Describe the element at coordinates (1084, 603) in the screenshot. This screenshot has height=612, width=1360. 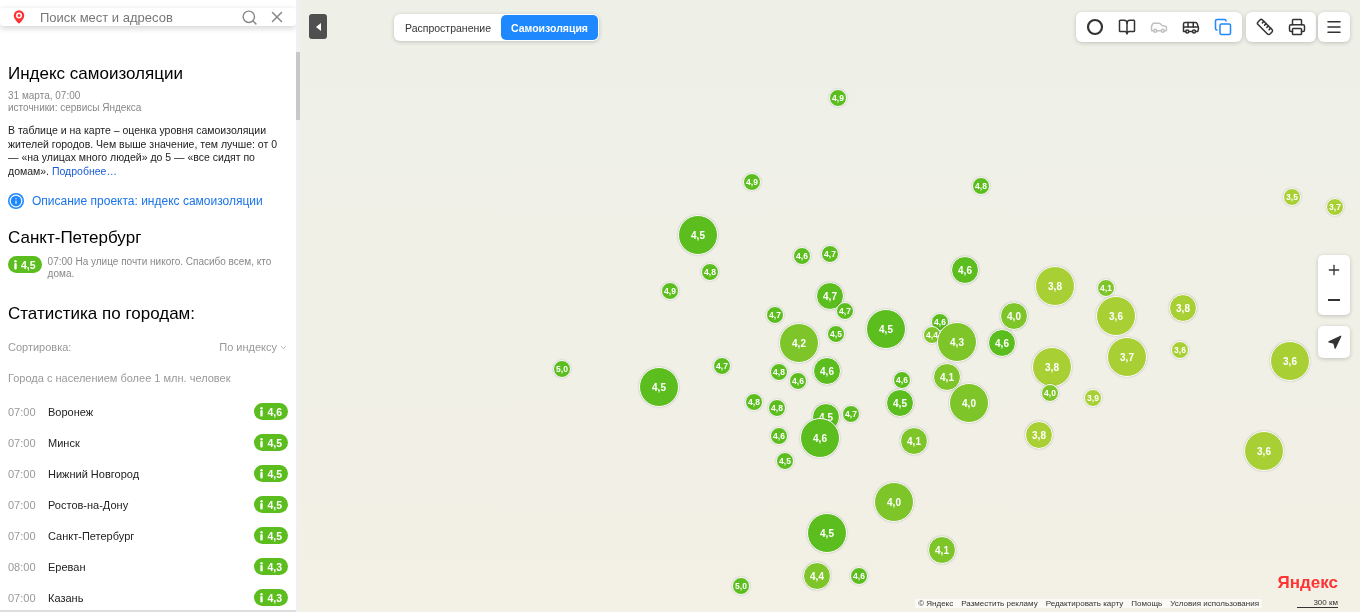
I see `footer-link: Редактировать карту` at that location.